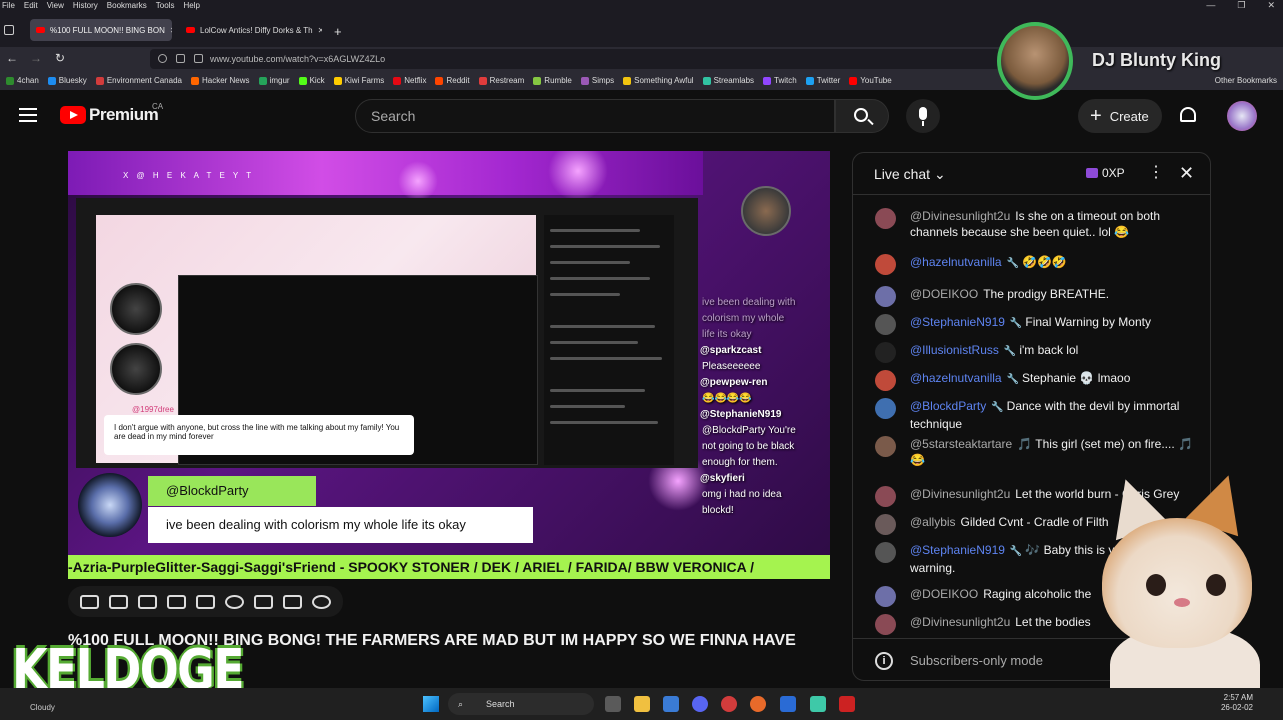  Describe the element at coordinates (358, 80) in the screenshot. I see `bookmark-item: Kiwi Farms` at that location.